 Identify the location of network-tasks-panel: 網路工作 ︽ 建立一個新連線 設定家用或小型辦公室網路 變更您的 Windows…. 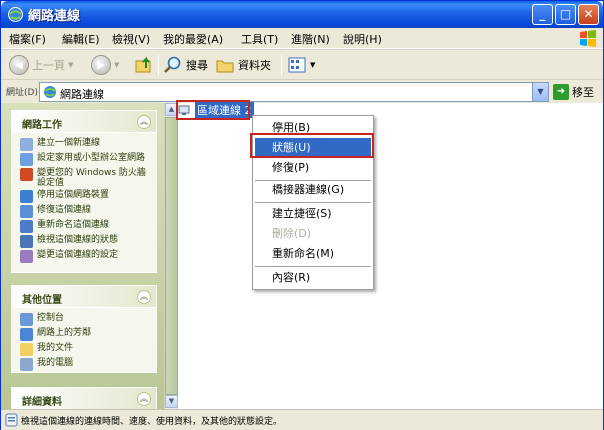
(84, 191).